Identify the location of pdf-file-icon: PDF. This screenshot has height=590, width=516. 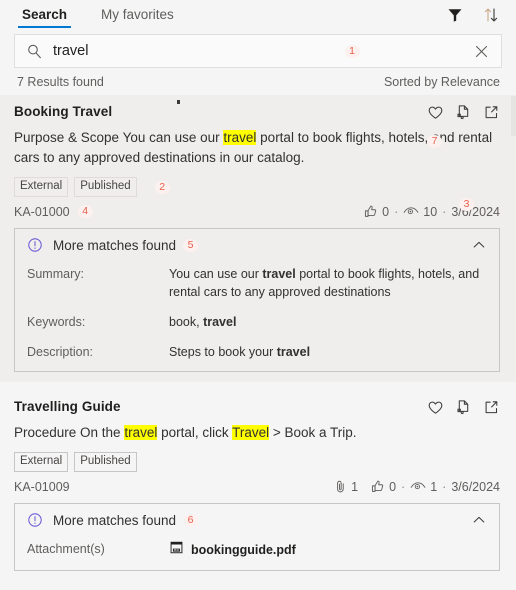
(176, 550).